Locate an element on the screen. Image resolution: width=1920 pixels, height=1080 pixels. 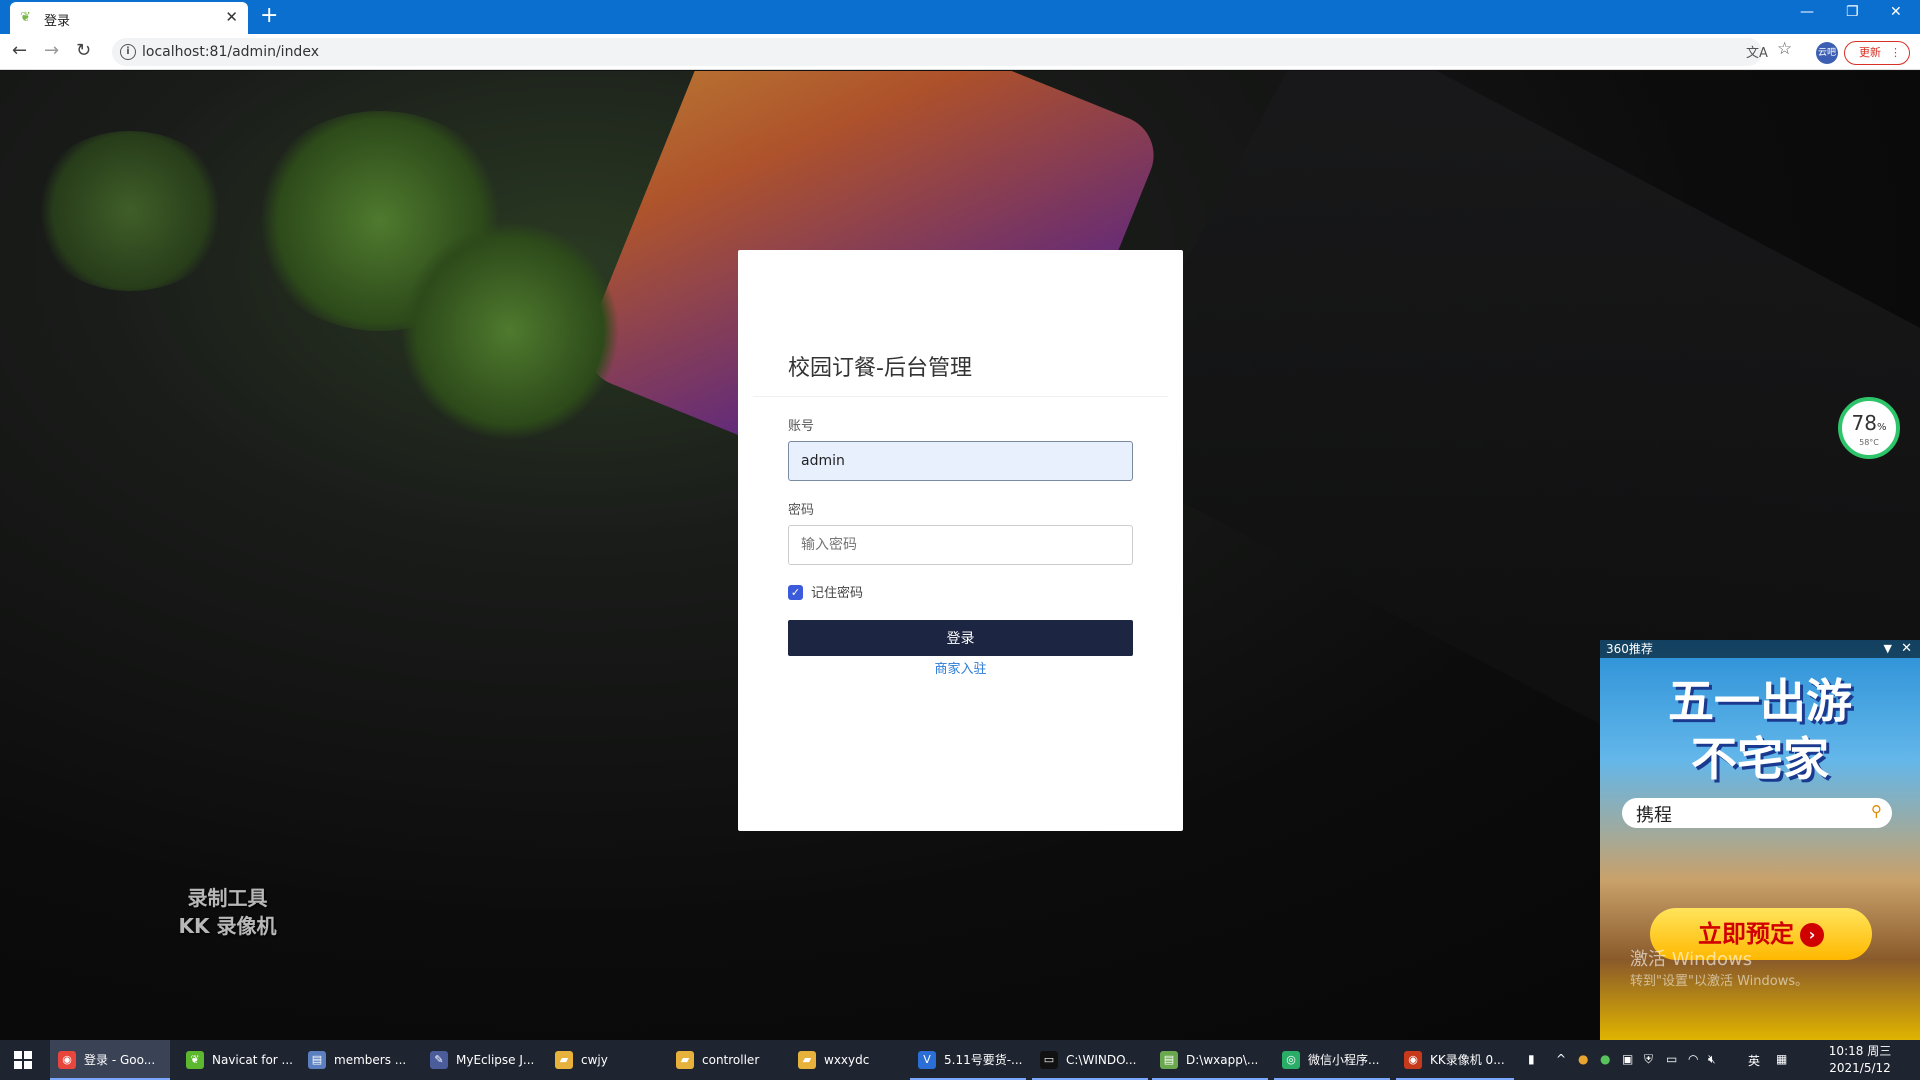
ime-language: 英 is located at coordinates (1754, 1060).